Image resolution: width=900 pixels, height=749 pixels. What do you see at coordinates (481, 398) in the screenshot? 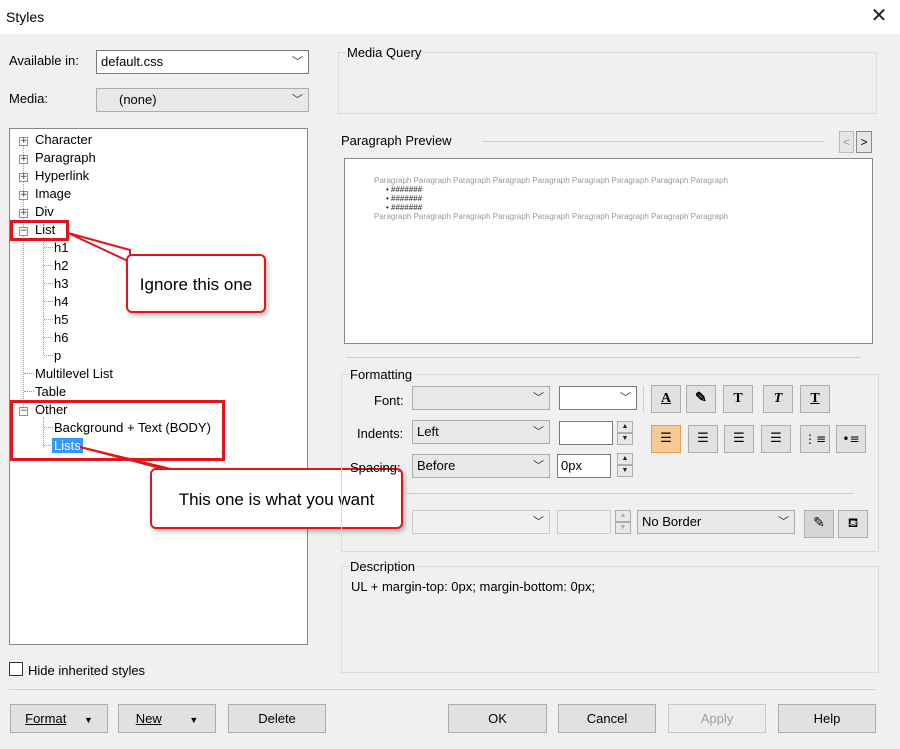
I see `font-select: ﹀` at bounding box center [481, 398].